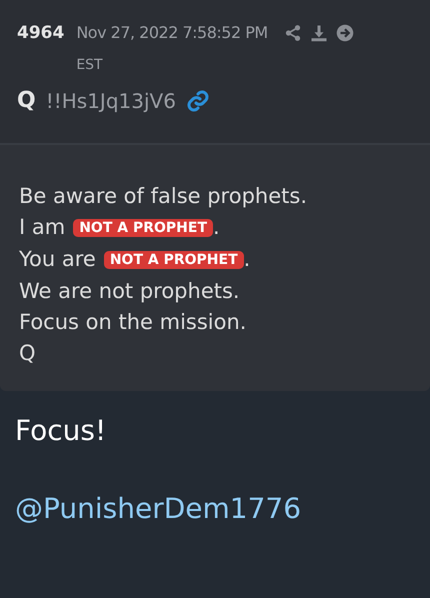  Describe the element at coordinates (90, 65) in the screenshot. I see `post-timezone: EST` at that location.